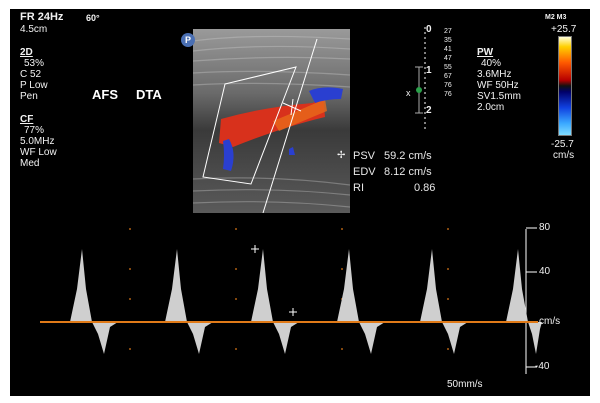 Image resolution: width=600 pixels, height=403 pixels. I want to click on peak-caliper, so click(255, 249).